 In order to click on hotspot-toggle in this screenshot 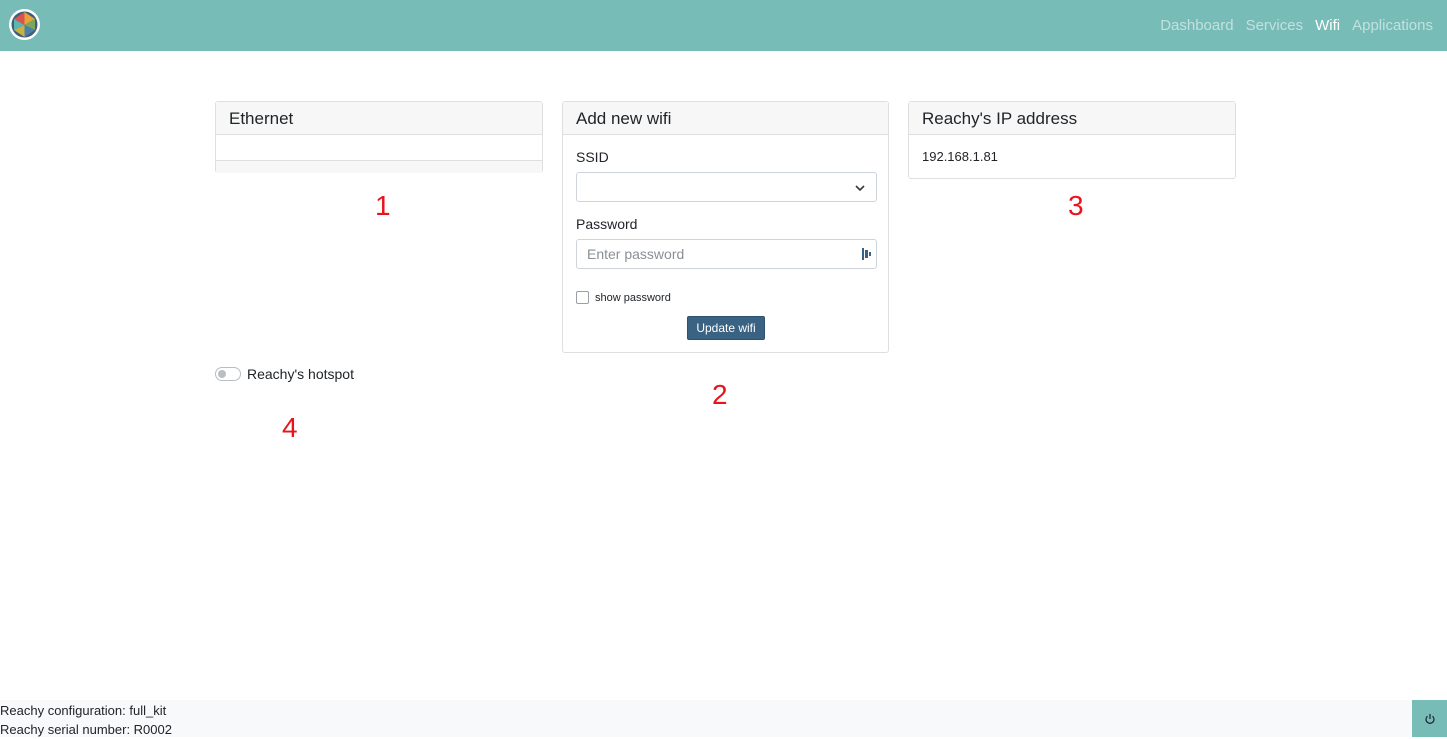, I will do `click(228, 374)`.